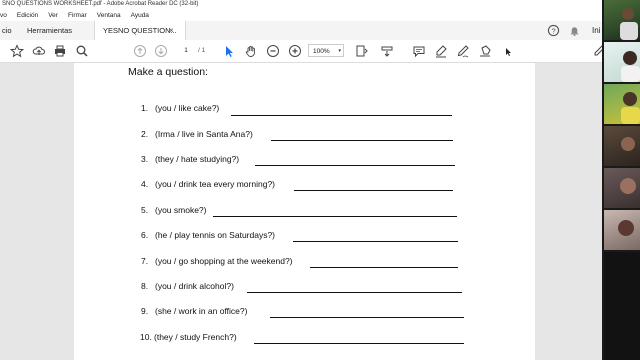 This screenshot has width=640, height=360. Describe the element at coordinates (229, 51) in the screenshot. I see `select-arrow-icon` at that location.